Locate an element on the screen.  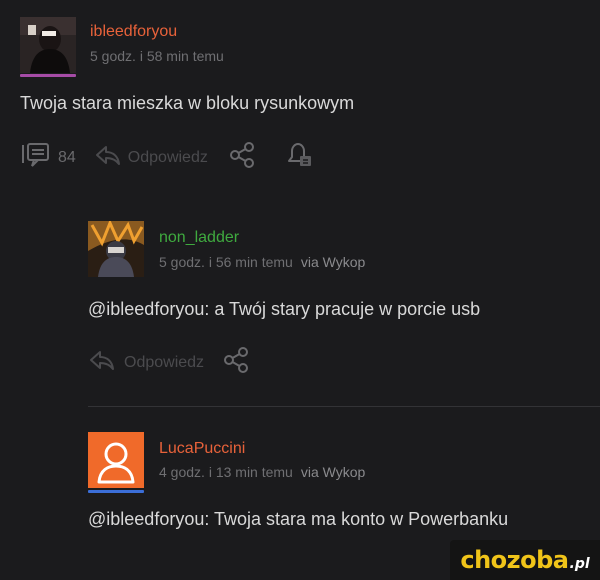
timestamp: 4 godz. i 13 min temu is located at coordinates (226, 472).